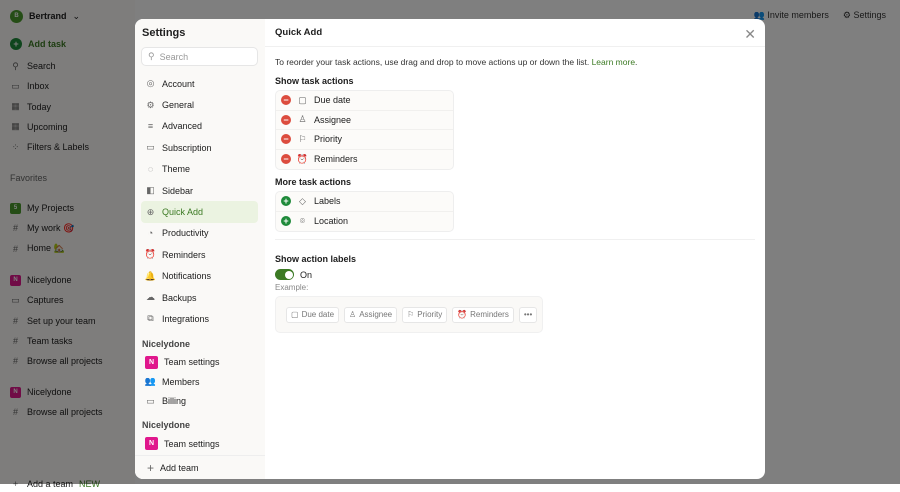  I want to click on learn-more-link: Learn more, so click(613, 62).